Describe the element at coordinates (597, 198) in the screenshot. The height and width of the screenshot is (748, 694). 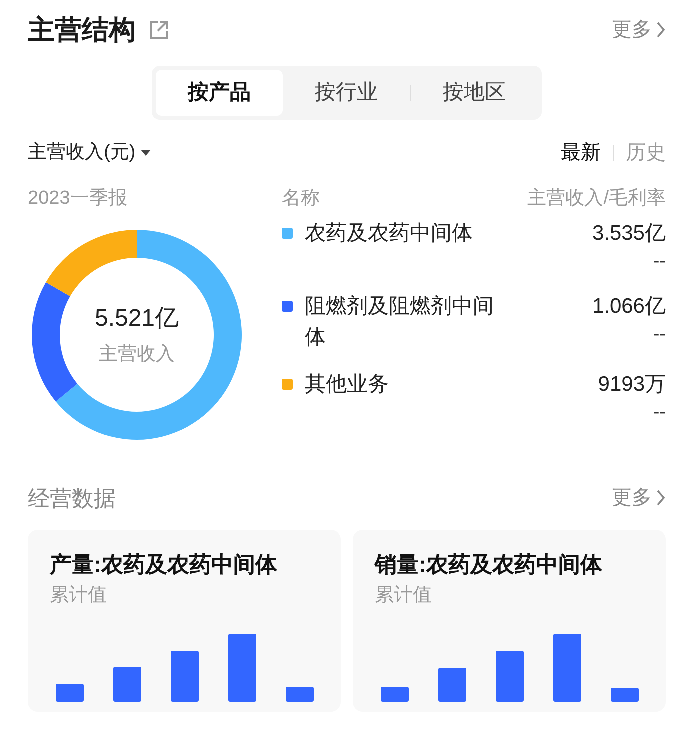
I see `column-header: 主营收入/毛利率` at that location.